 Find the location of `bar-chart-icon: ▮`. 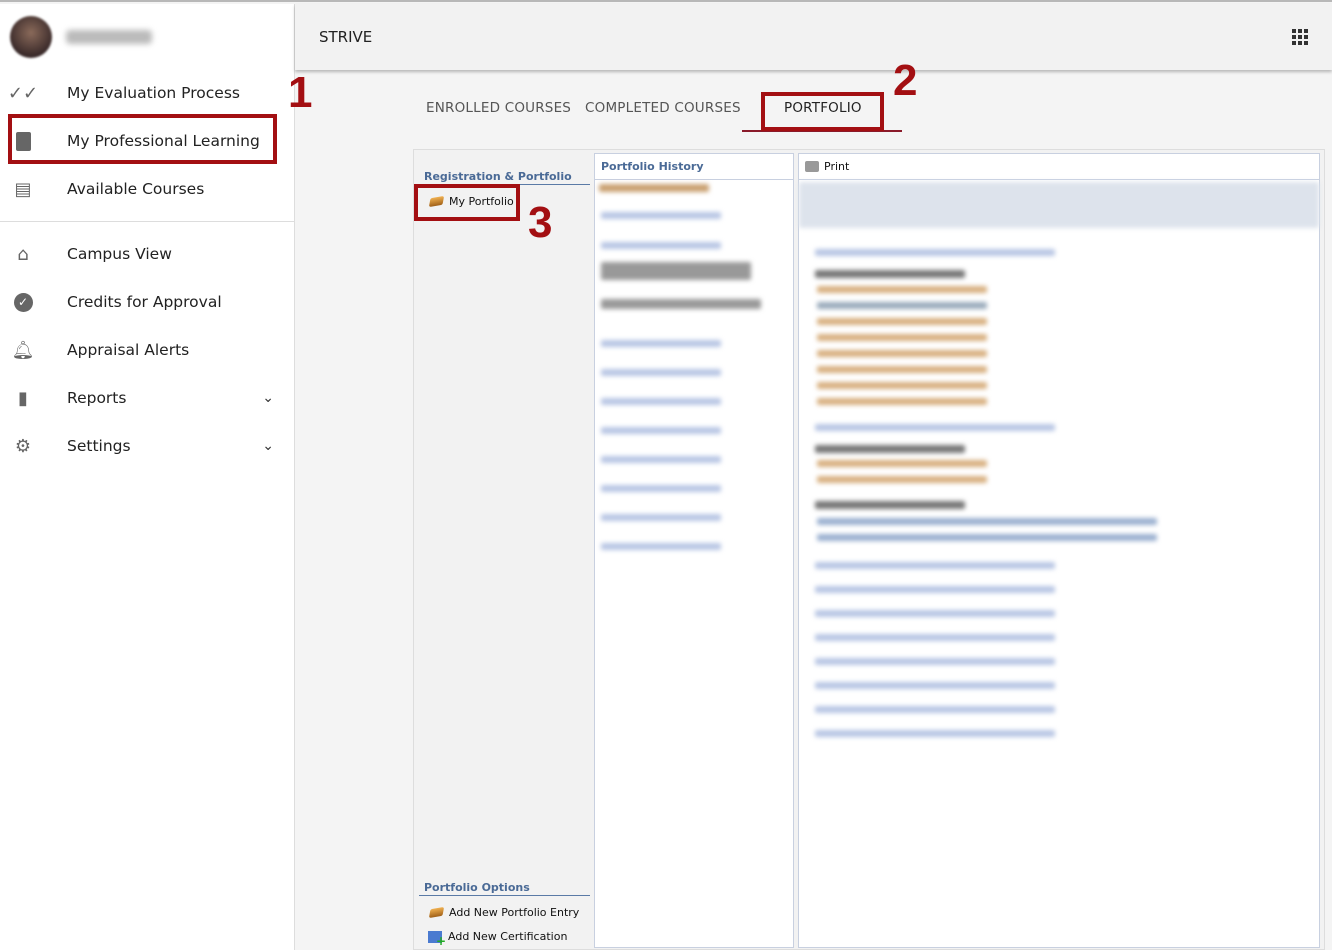

bar-chart-icon: ▮ is located at coordinates (23, 398).